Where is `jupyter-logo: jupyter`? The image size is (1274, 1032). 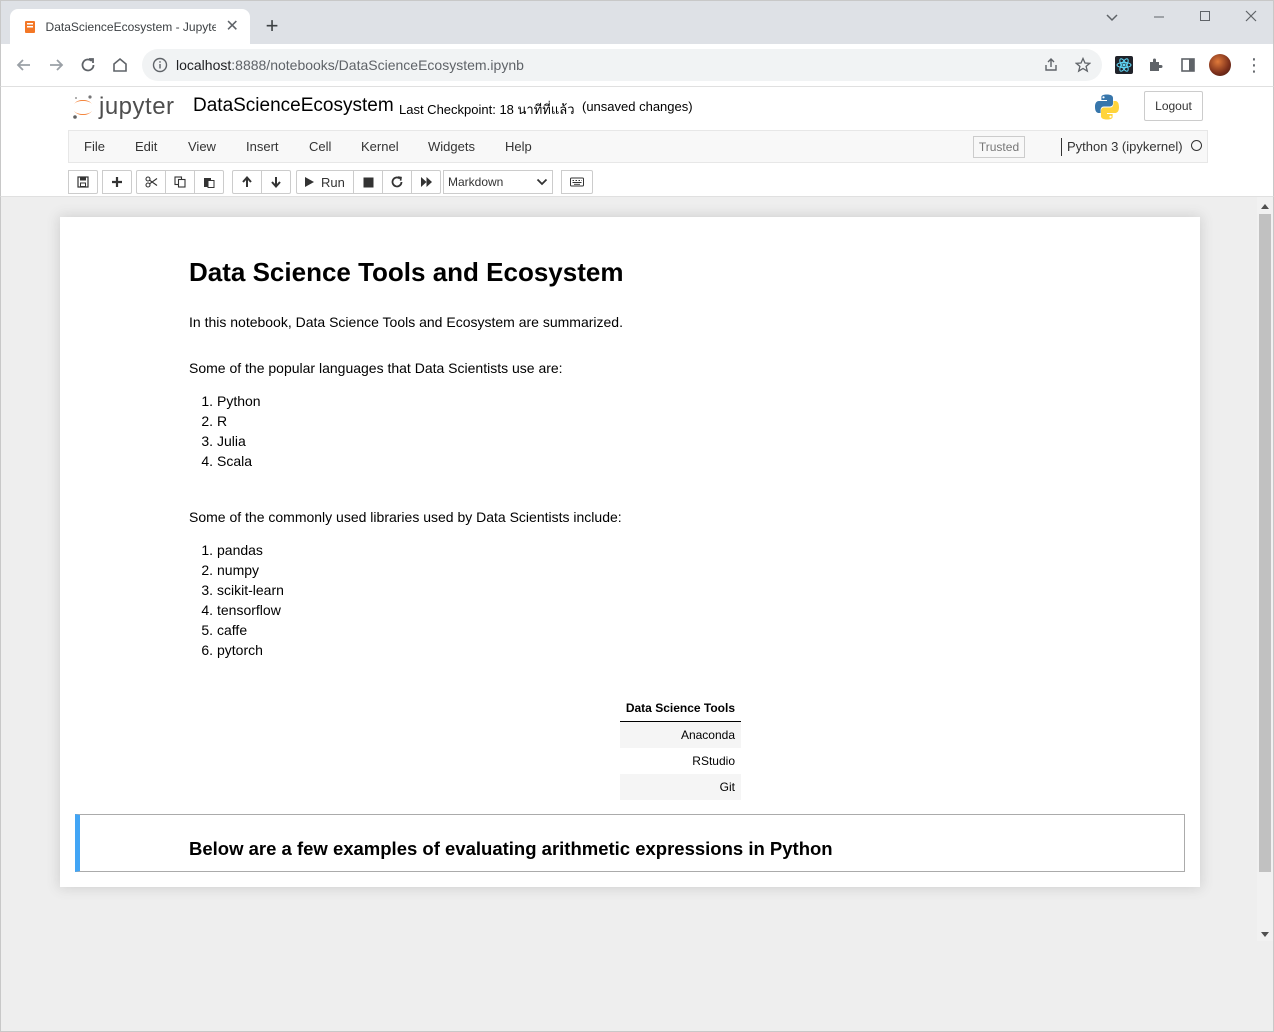
jupyter-logo: jupyter is located at coordinates (123, 107).